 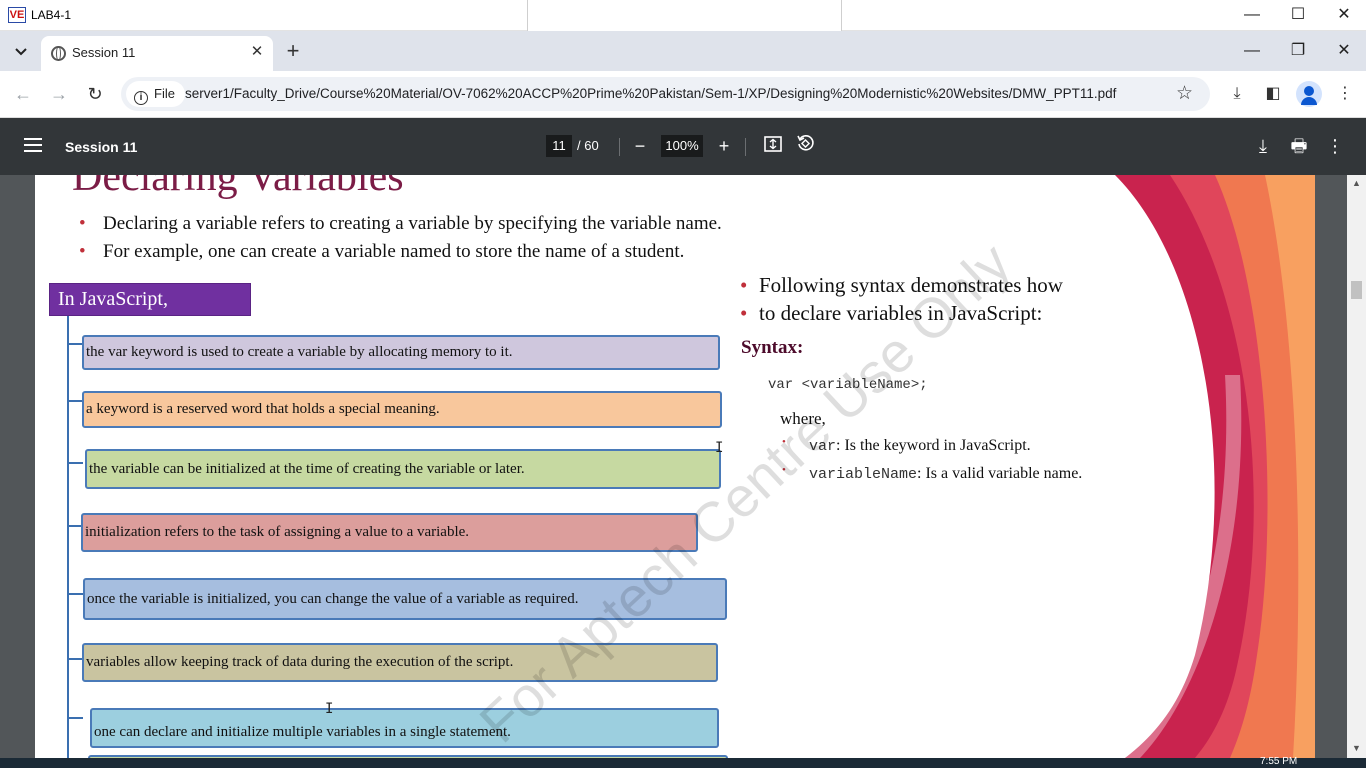 I want to click on tab-session-11: Session 11 ✕, so click(x=157, y=53).